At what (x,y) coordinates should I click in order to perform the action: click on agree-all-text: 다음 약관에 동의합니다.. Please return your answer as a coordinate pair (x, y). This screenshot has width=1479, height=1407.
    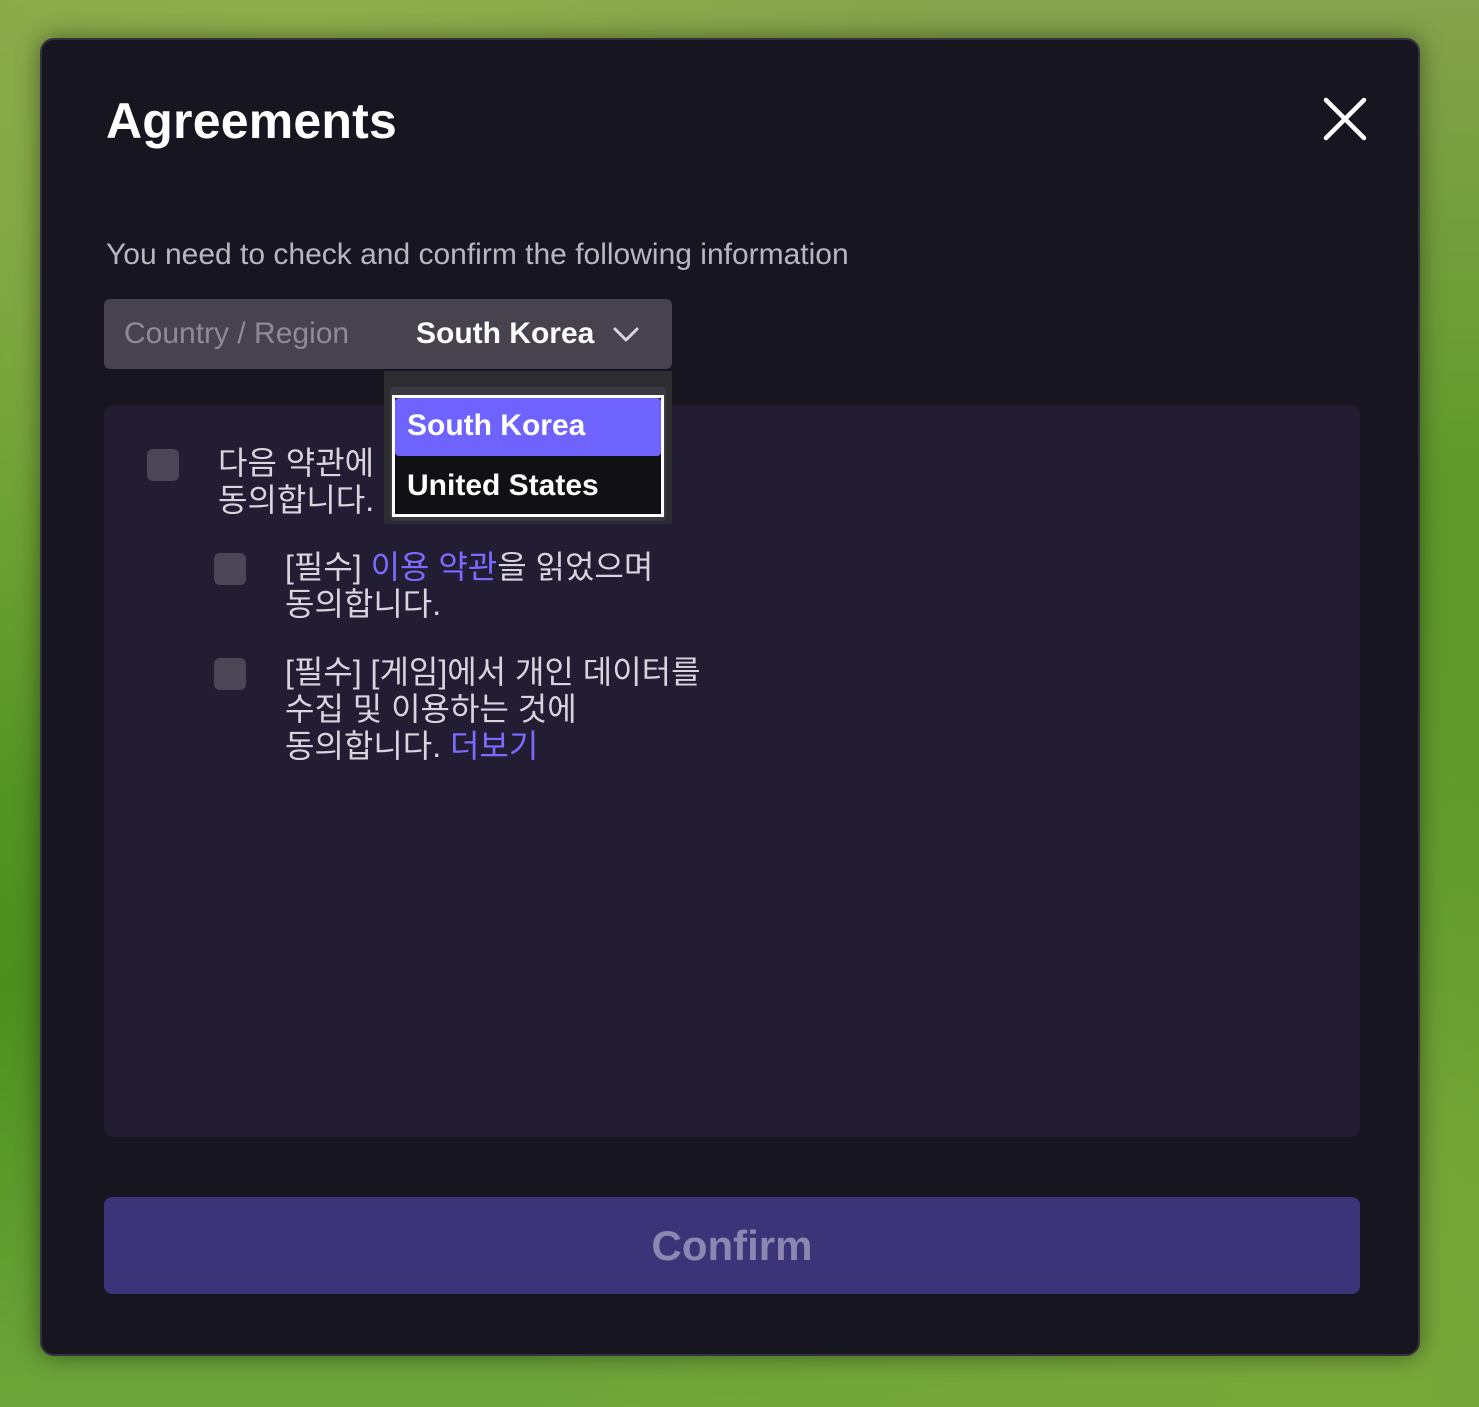
    Looking at the image, I should click on (296, 482).